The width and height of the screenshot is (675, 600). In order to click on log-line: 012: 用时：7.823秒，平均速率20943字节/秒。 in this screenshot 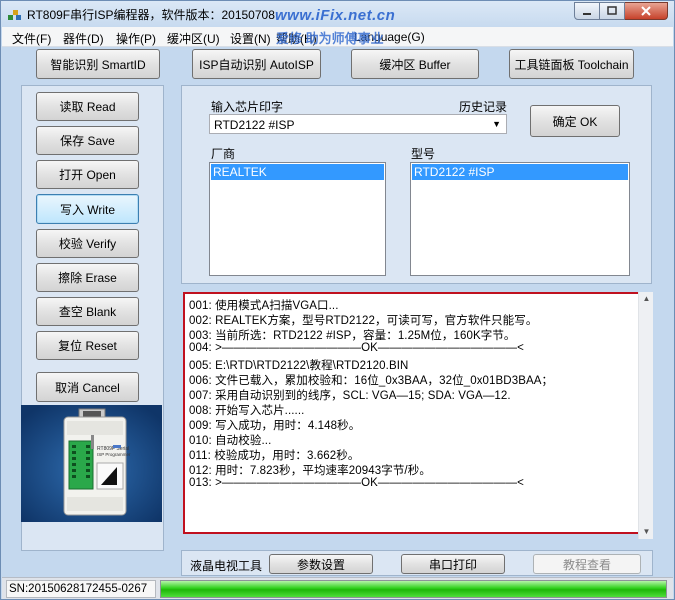, I will do `click(310, 471)`.